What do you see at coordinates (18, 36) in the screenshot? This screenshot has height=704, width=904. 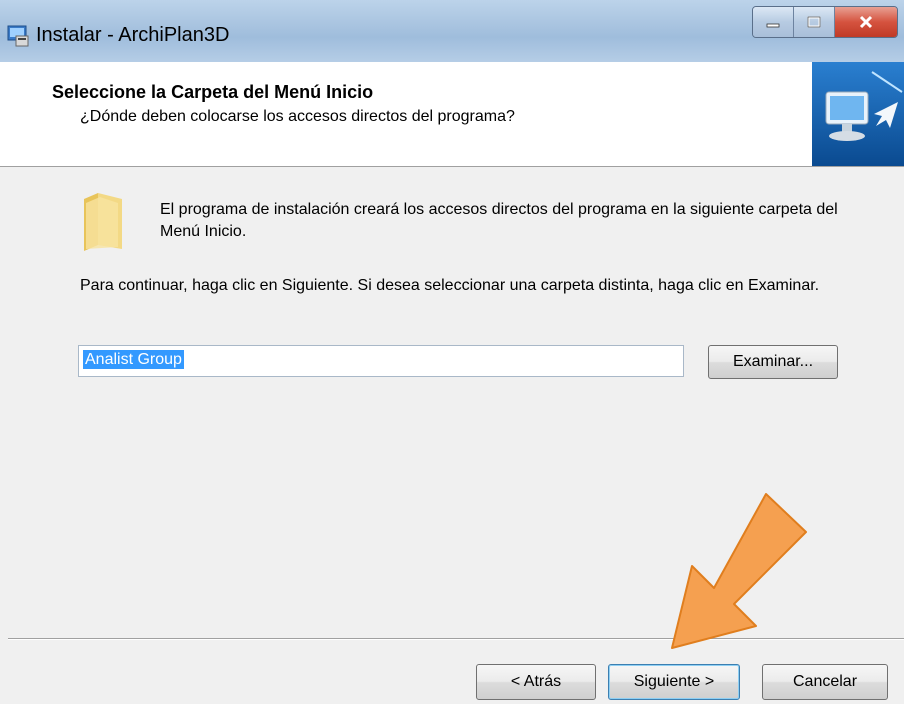 I see `installer-icon` at bounding box center [18, 36].